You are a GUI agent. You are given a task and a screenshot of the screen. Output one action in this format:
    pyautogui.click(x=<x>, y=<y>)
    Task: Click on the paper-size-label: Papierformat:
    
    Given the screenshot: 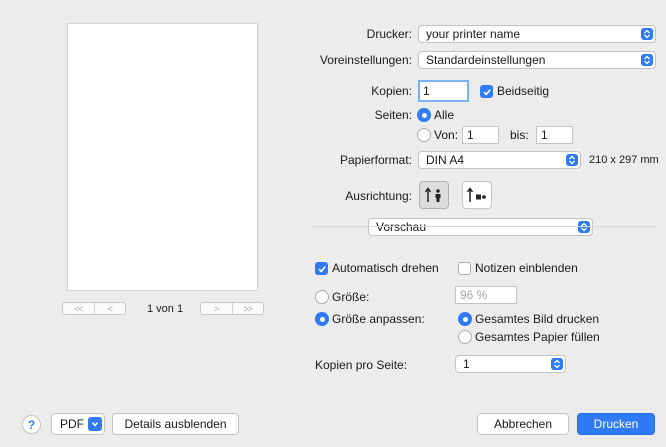 What is the action you would take?
    pyautogui.click(x=375, y=160)
    